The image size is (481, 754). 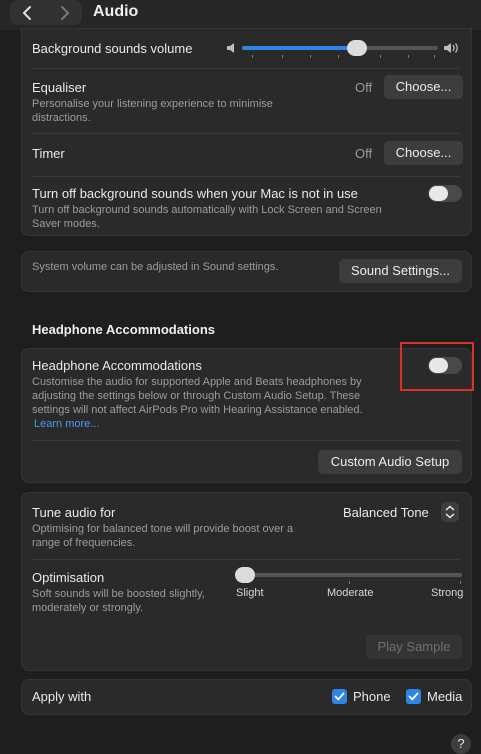 What do you see at coordinates (59, 87) in the screenshot?
I see `equaliser-label: Equaliser` at bounding box center [59, 87].